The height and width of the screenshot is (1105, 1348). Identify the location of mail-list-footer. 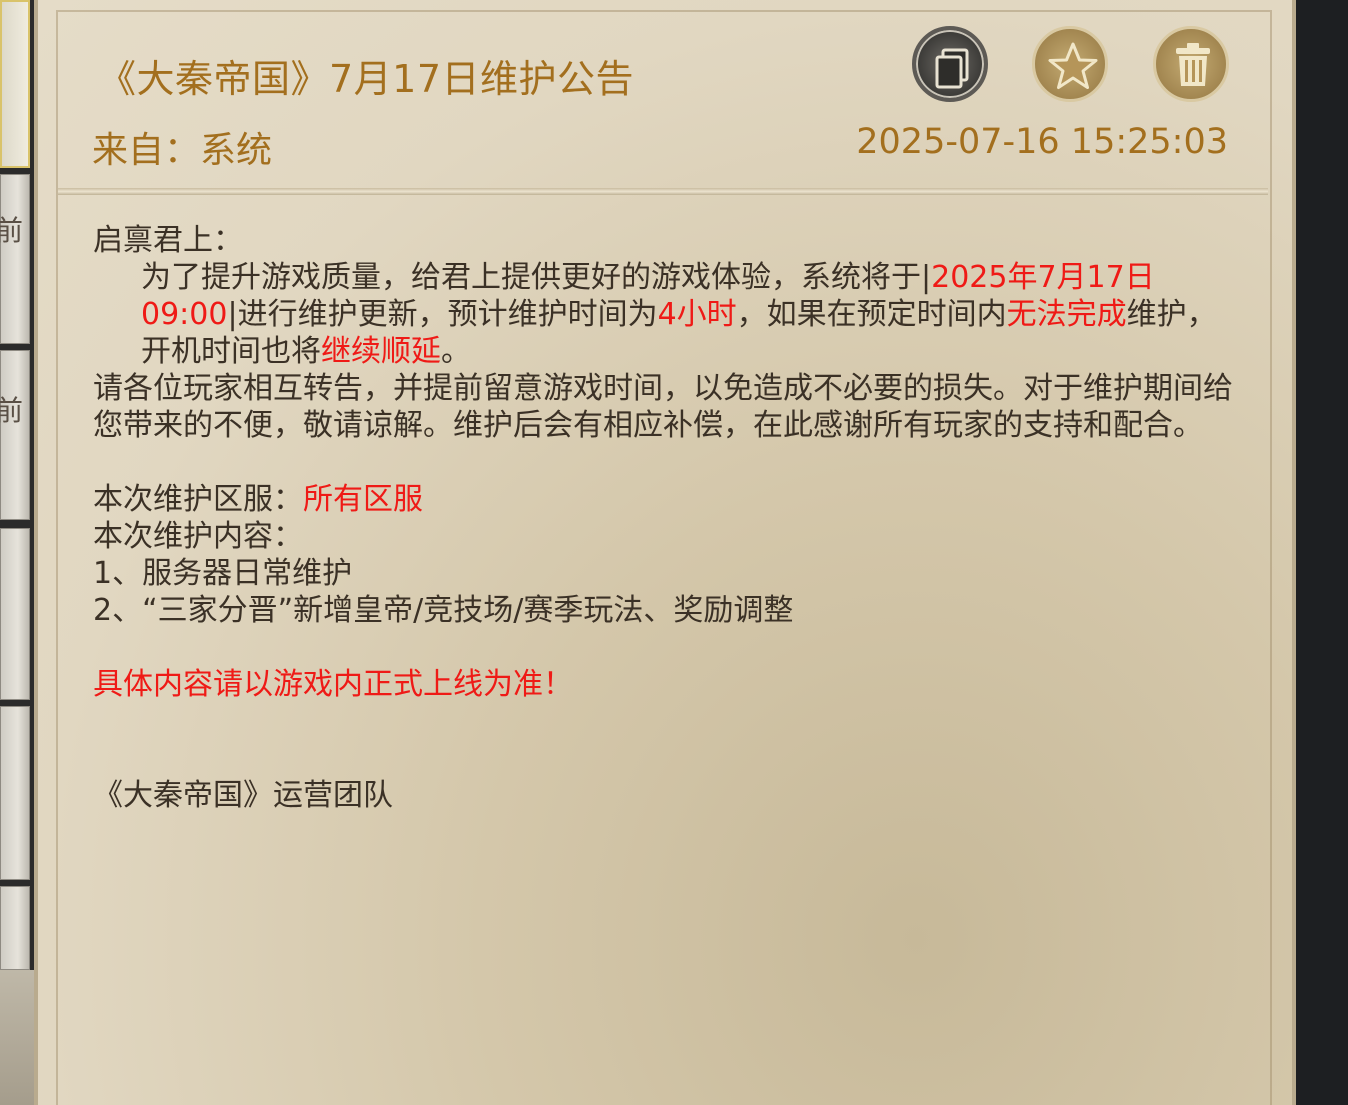
(17, 1037).